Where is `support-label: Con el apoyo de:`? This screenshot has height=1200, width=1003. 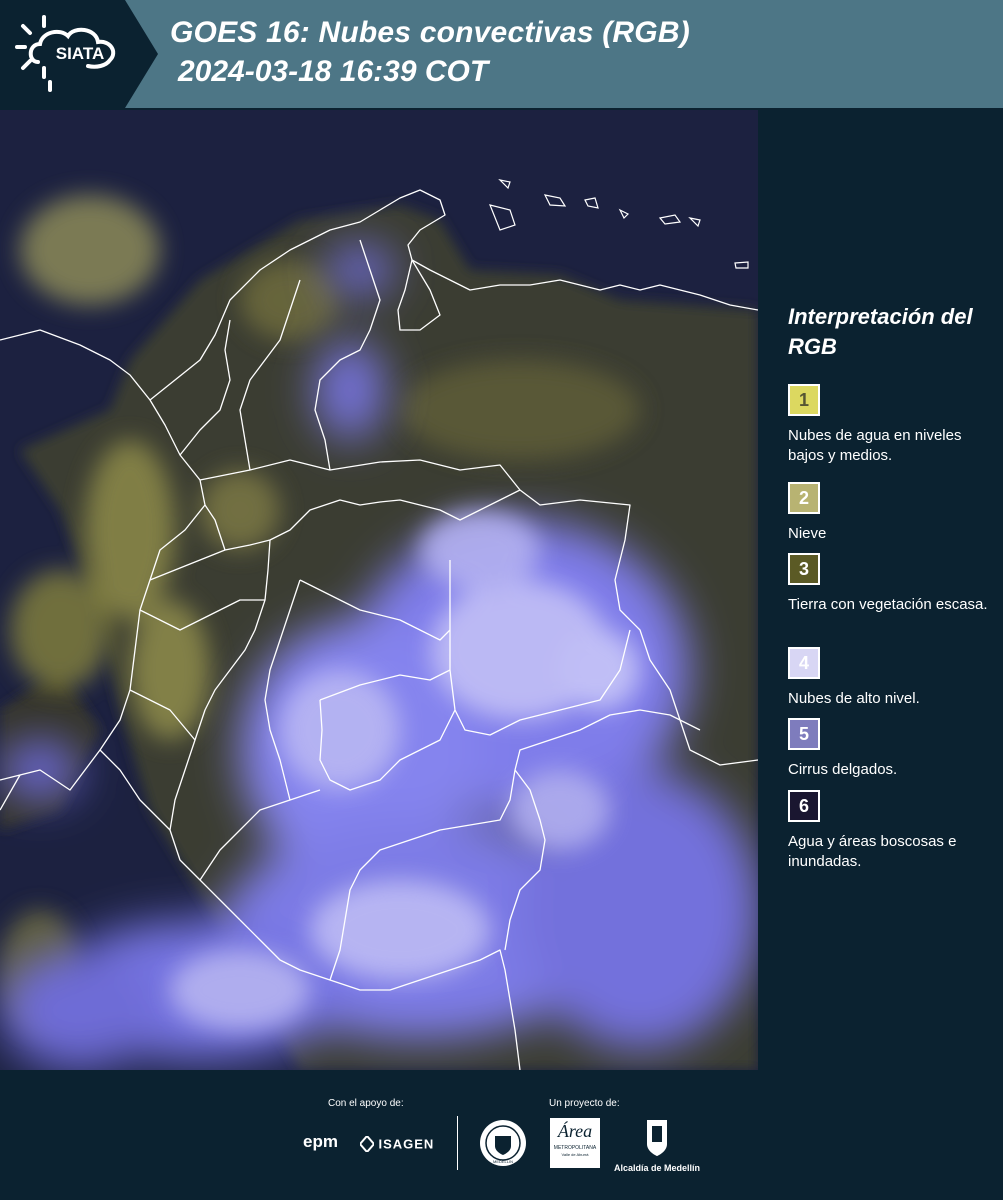
support-label: Con el apoyo de: is located at coordinates (366, 1103).